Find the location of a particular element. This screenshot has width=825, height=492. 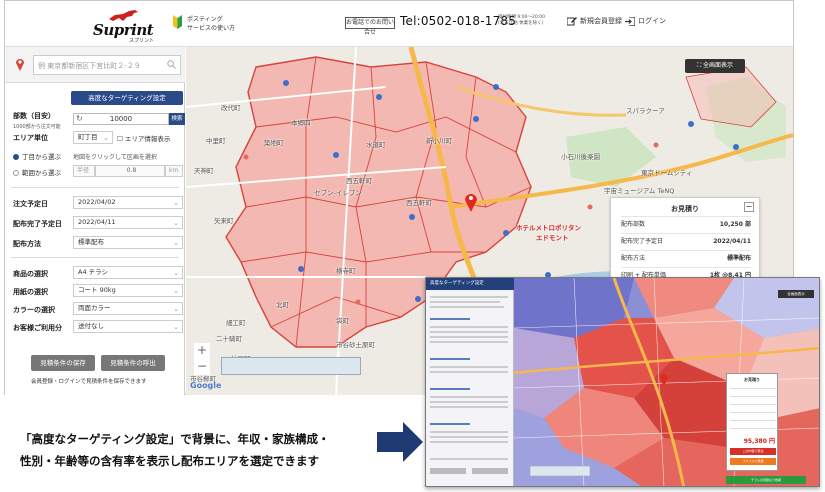

location-pin-icon is located at coordinates (20, 65).